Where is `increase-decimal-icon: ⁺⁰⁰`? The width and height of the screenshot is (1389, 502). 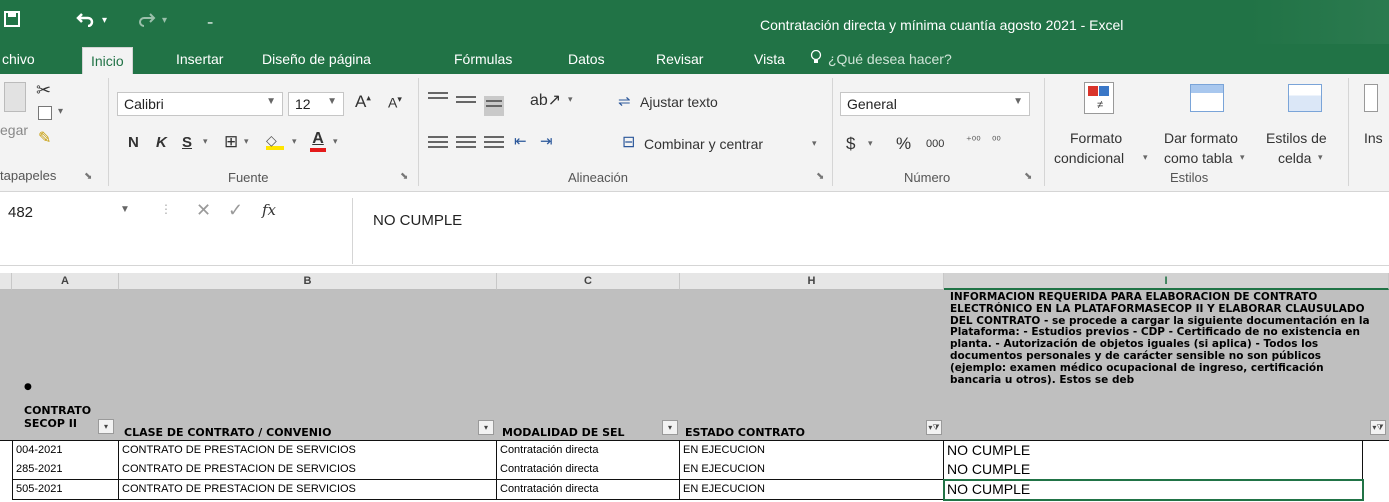 increase-decimal-icon: ⁺⁰⁰ is located at coordinates (973, 140).